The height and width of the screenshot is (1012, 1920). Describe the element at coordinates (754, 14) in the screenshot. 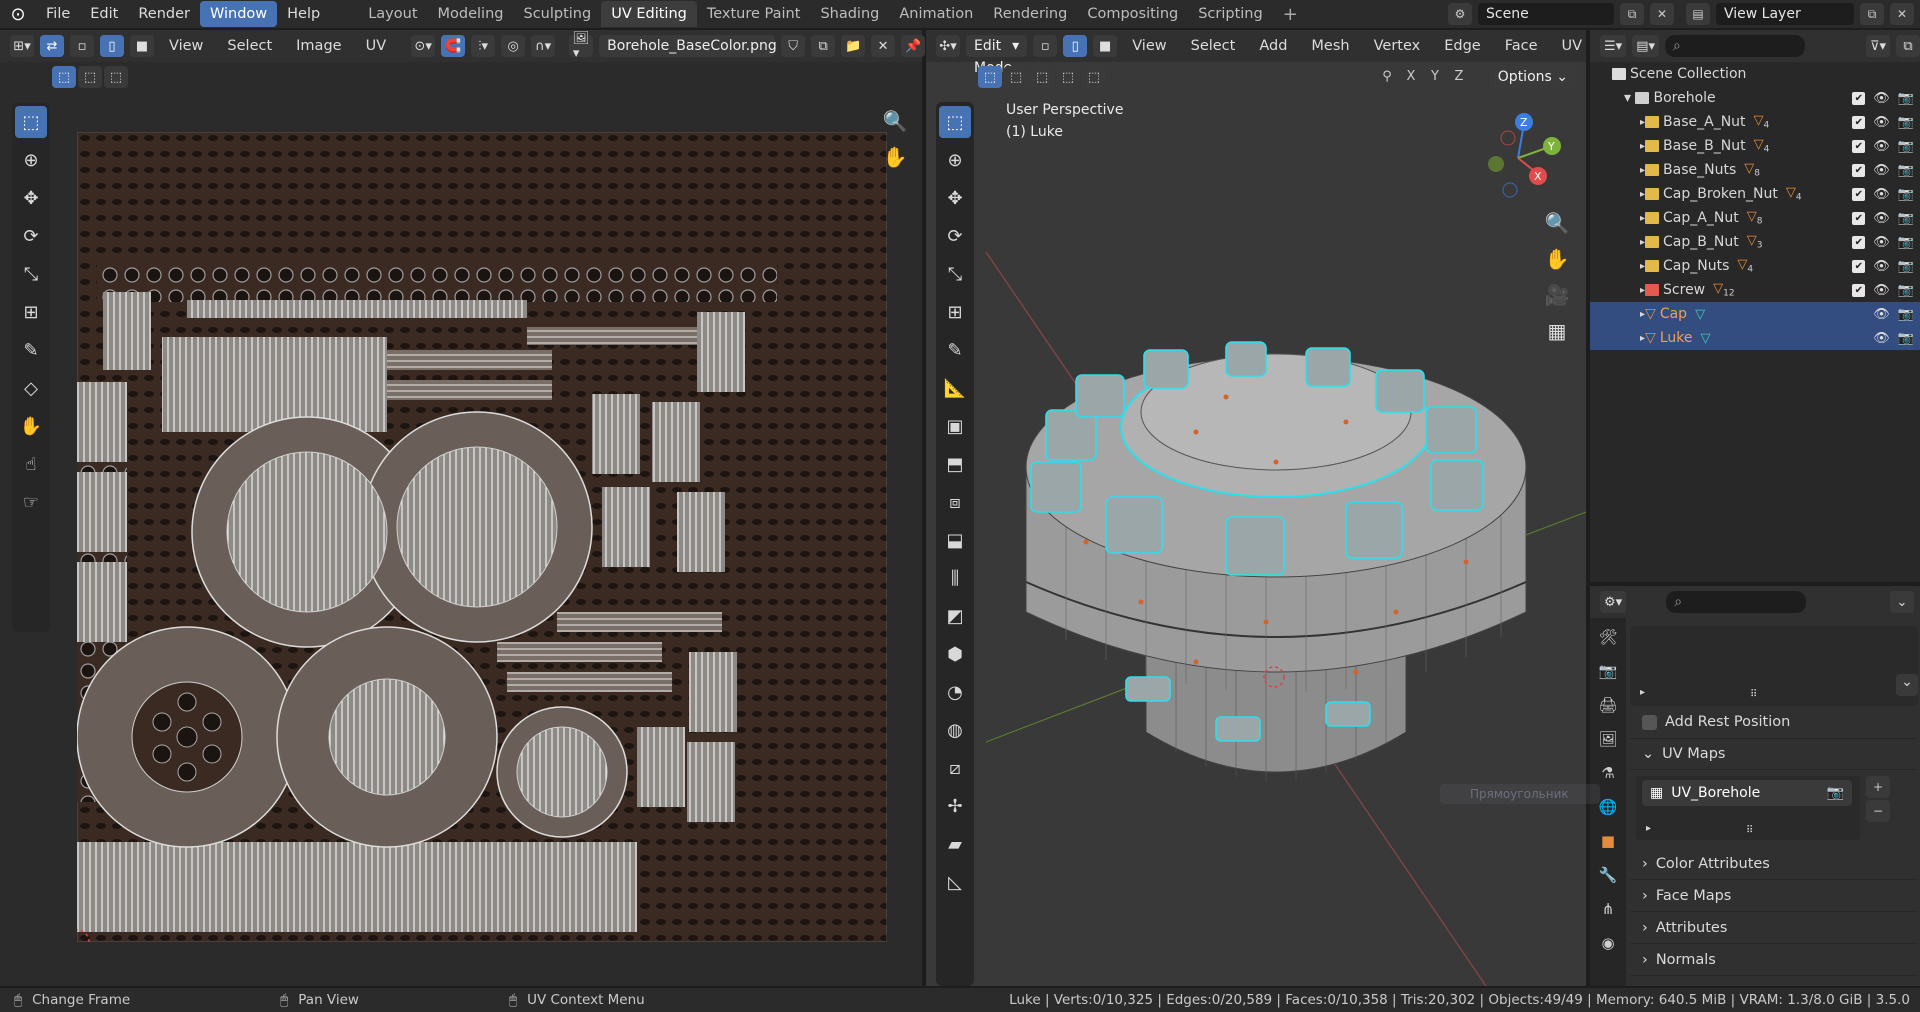

I see `tab-texture-paint: Texture Paint` at that location.